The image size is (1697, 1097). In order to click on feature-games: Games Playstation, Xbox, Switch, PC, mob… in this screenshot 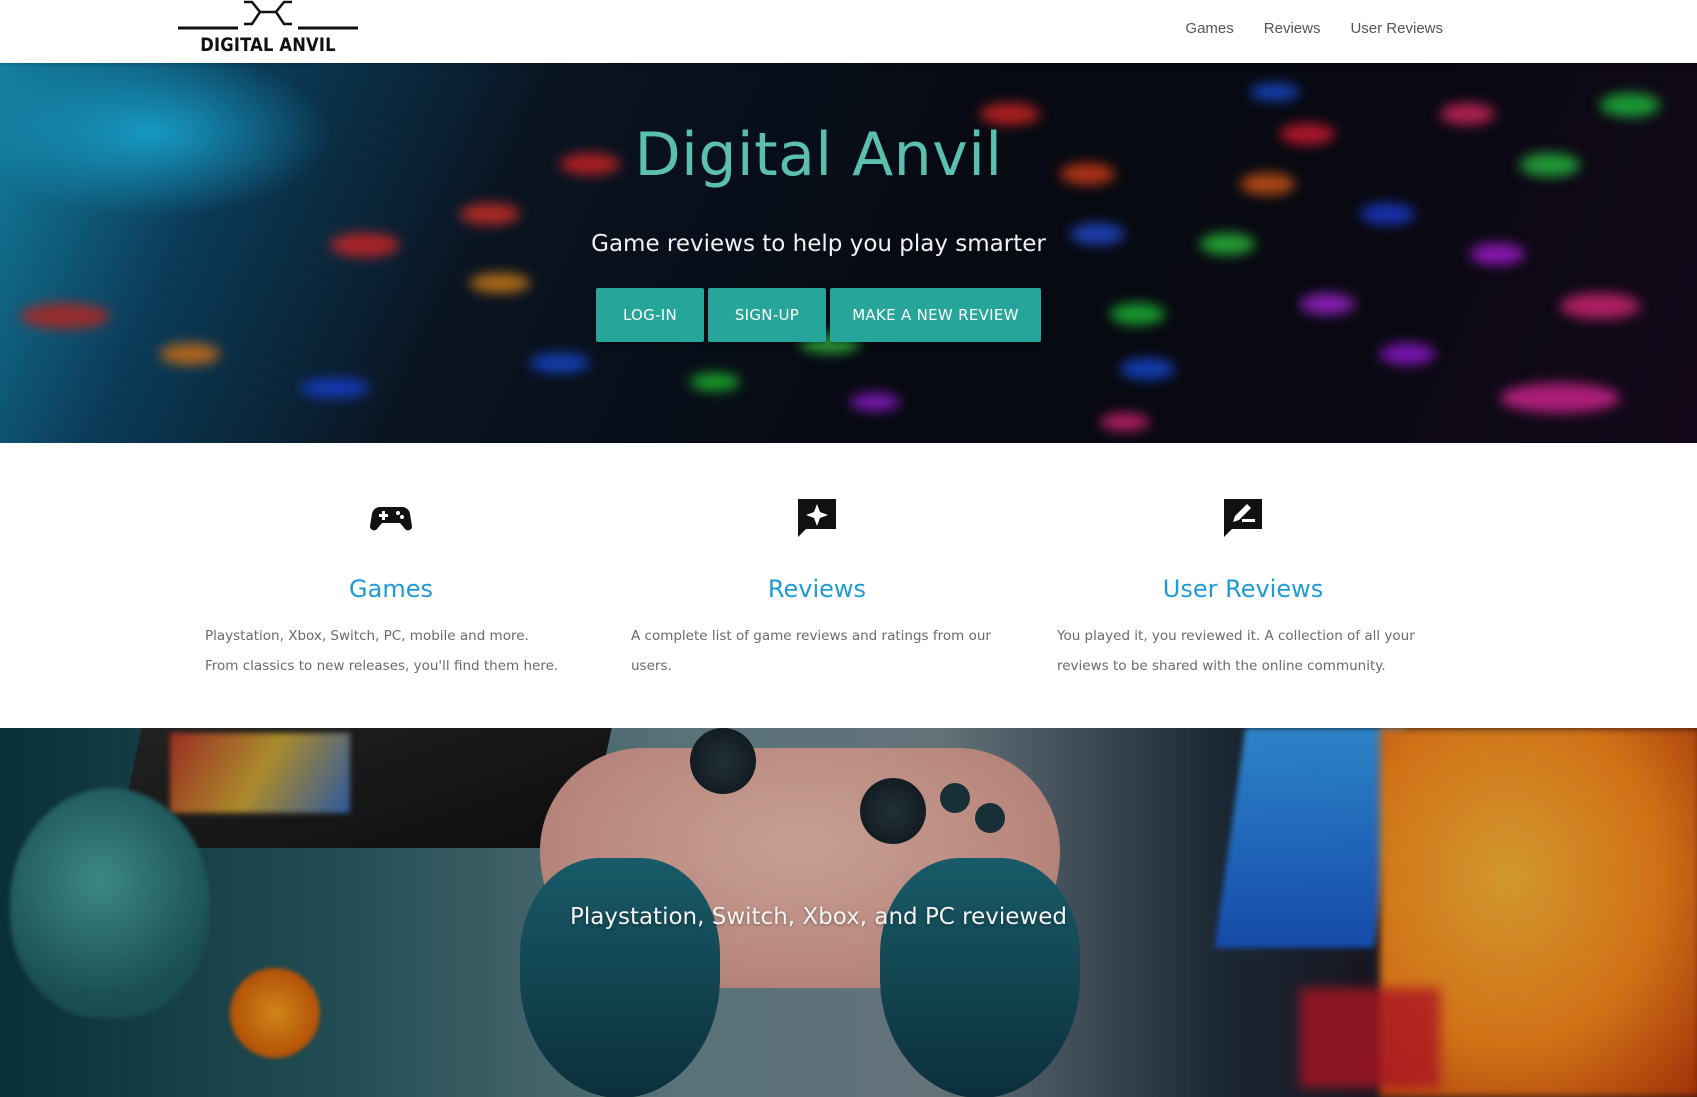, I will do `click(391, 585)`.